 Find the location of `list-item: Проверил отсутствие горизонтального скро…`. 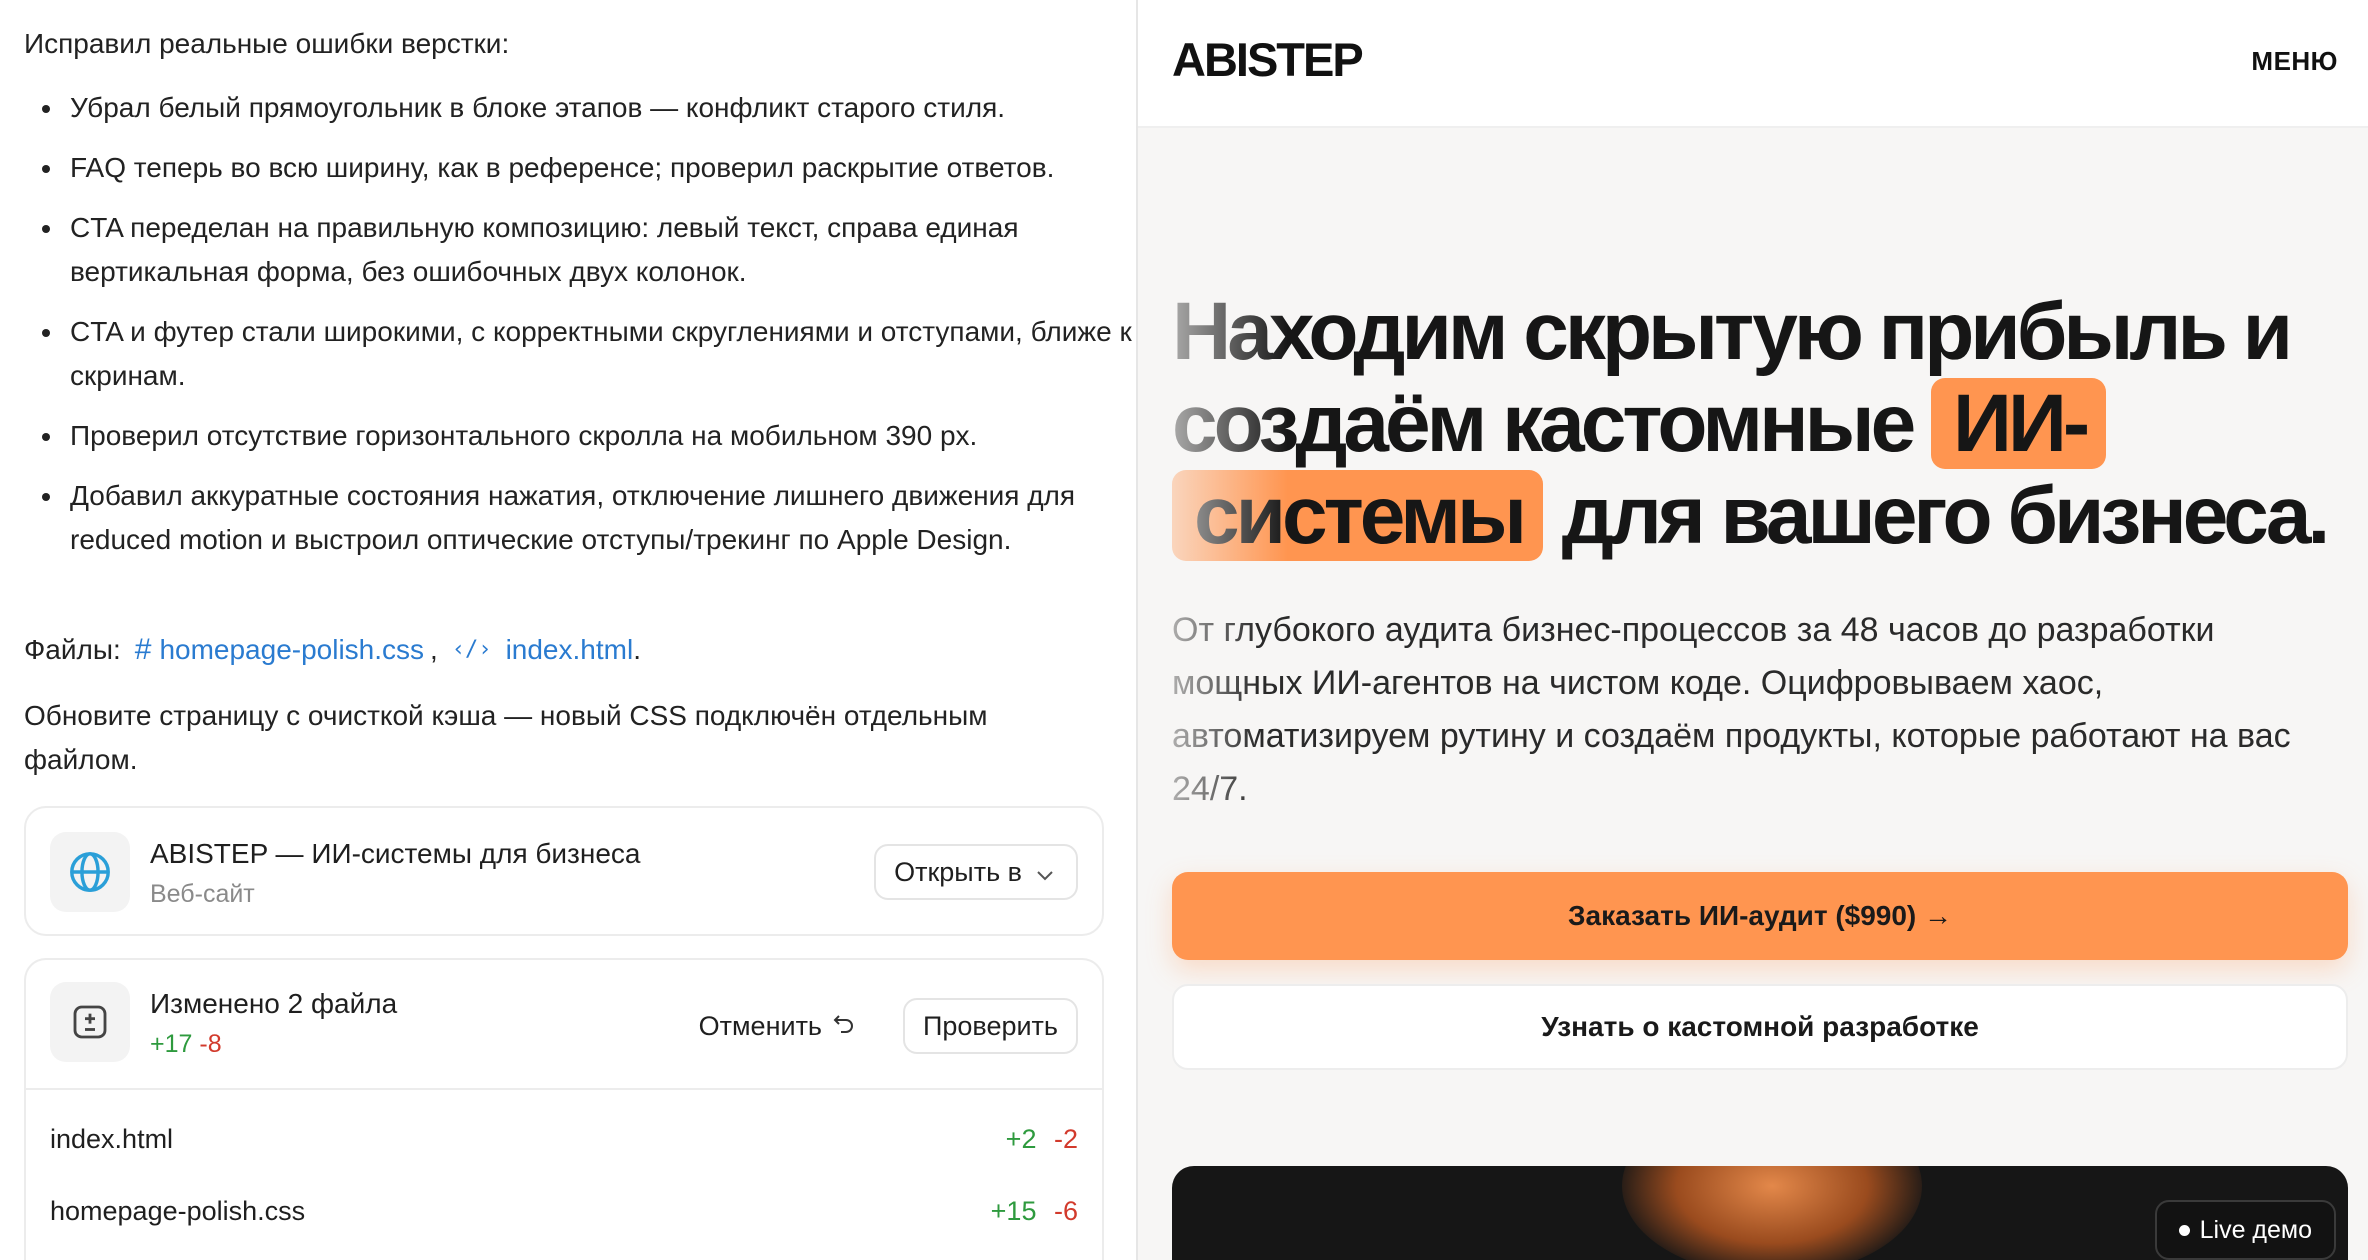

list-item: Проверил отсутствие горизонтального скро… is located at coordinates (589, 436).